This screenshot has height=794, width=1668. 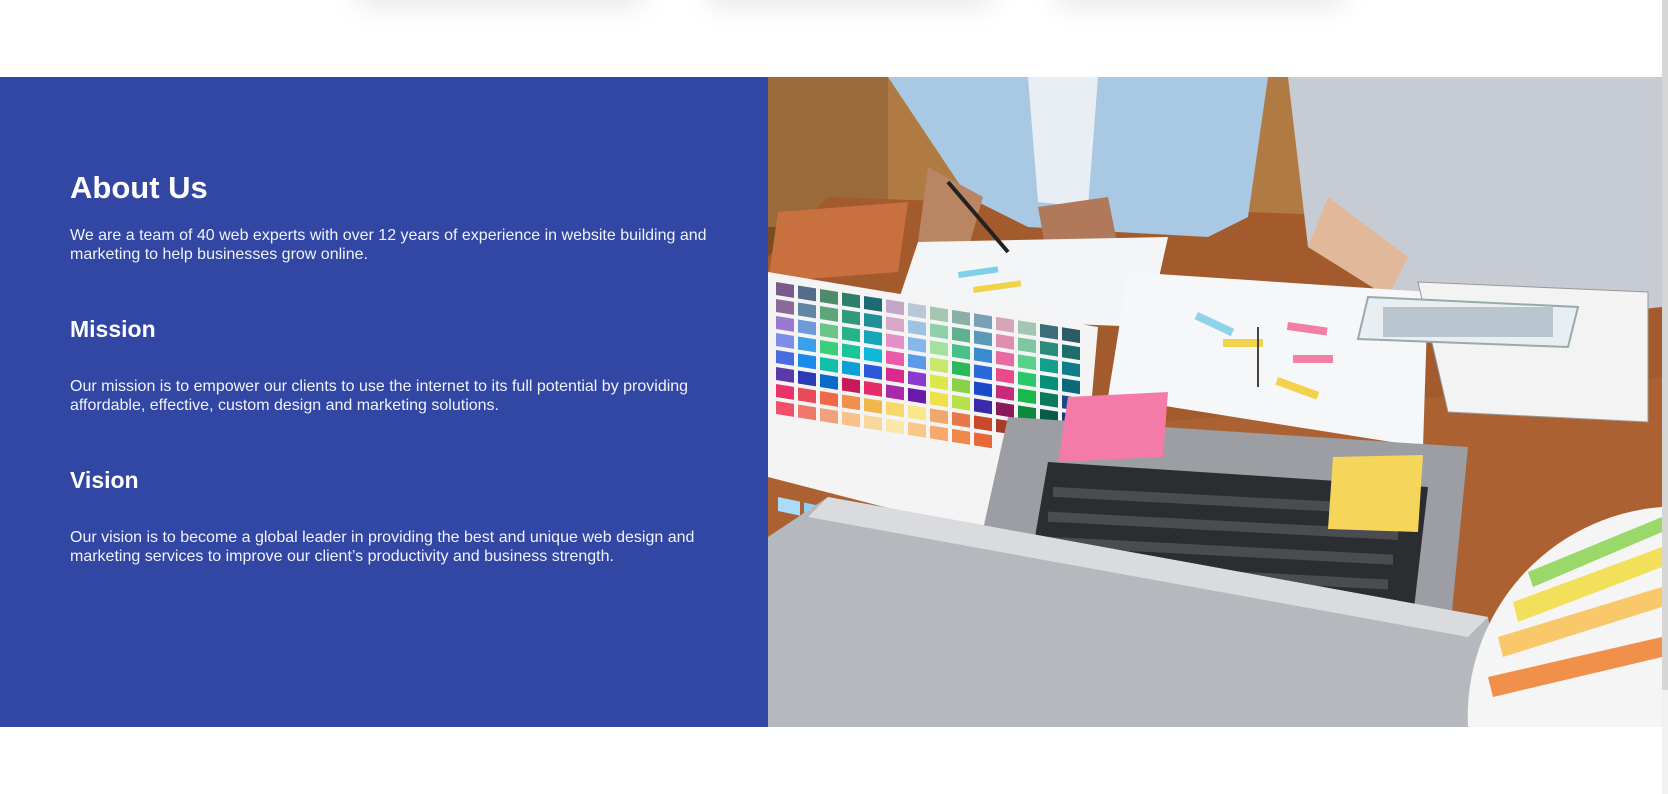 I want to click on scrollbar-thumb, so click(x=1665, y=345).